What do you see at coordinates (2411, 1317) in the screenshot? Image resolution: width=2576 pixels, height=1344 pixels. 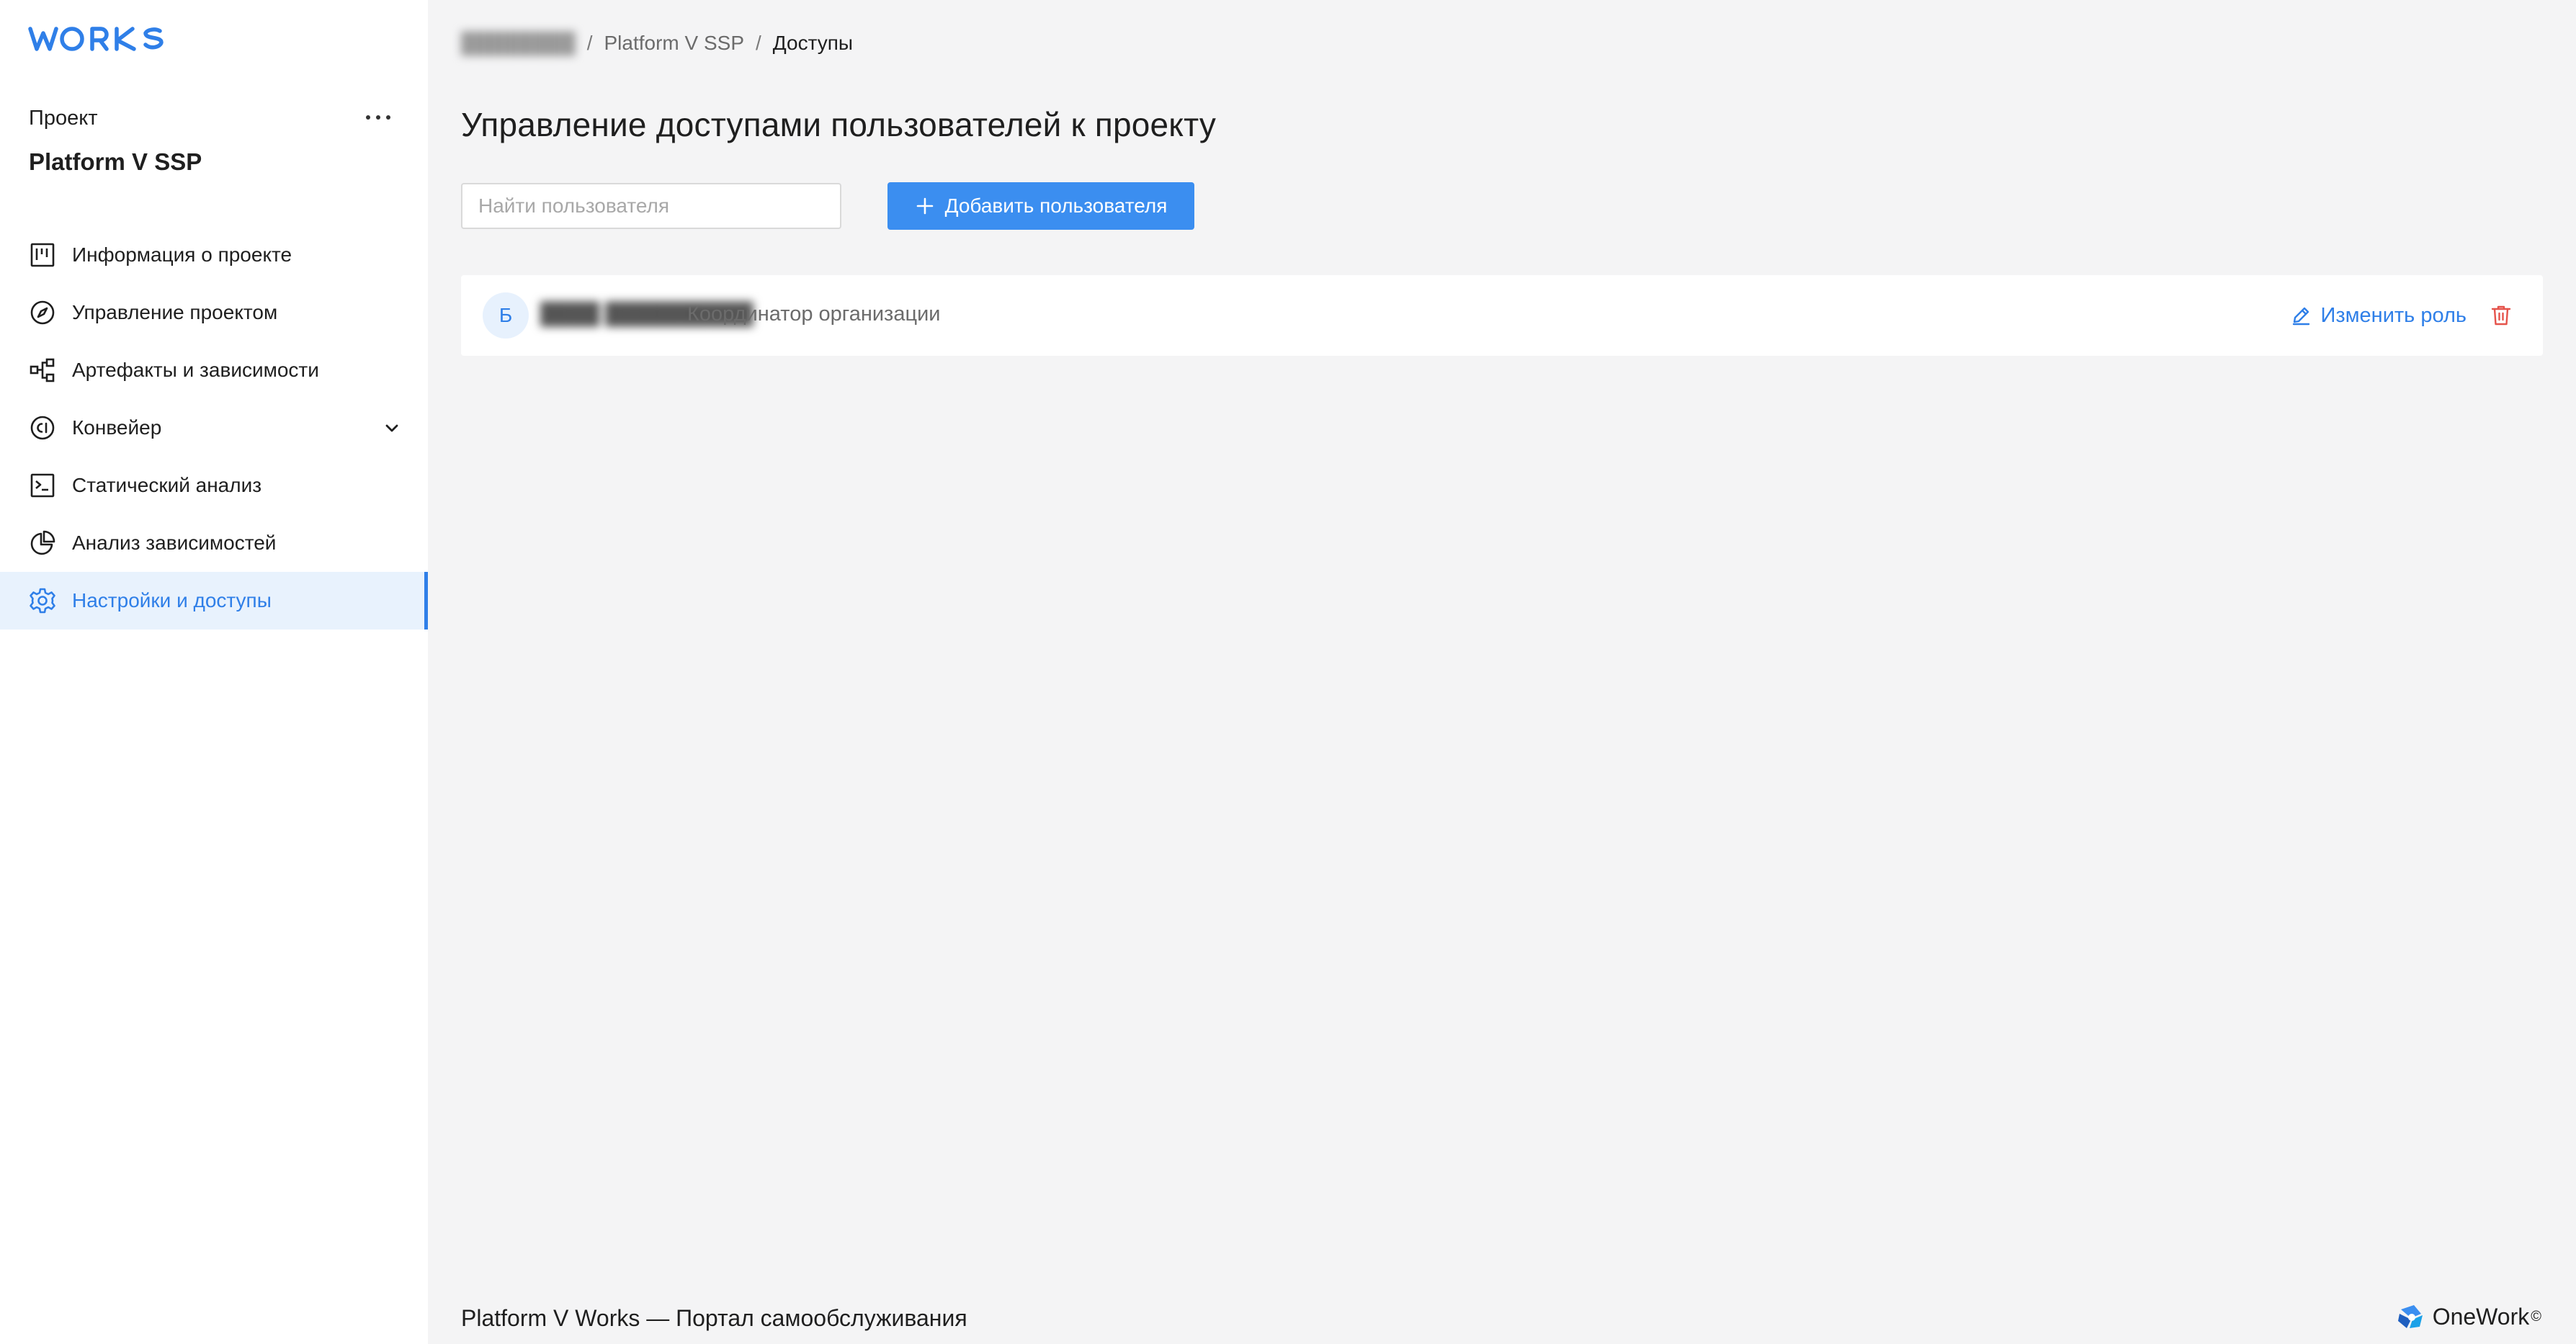 I see `onework-logo-icon` at bounding box center [2411, 1317].